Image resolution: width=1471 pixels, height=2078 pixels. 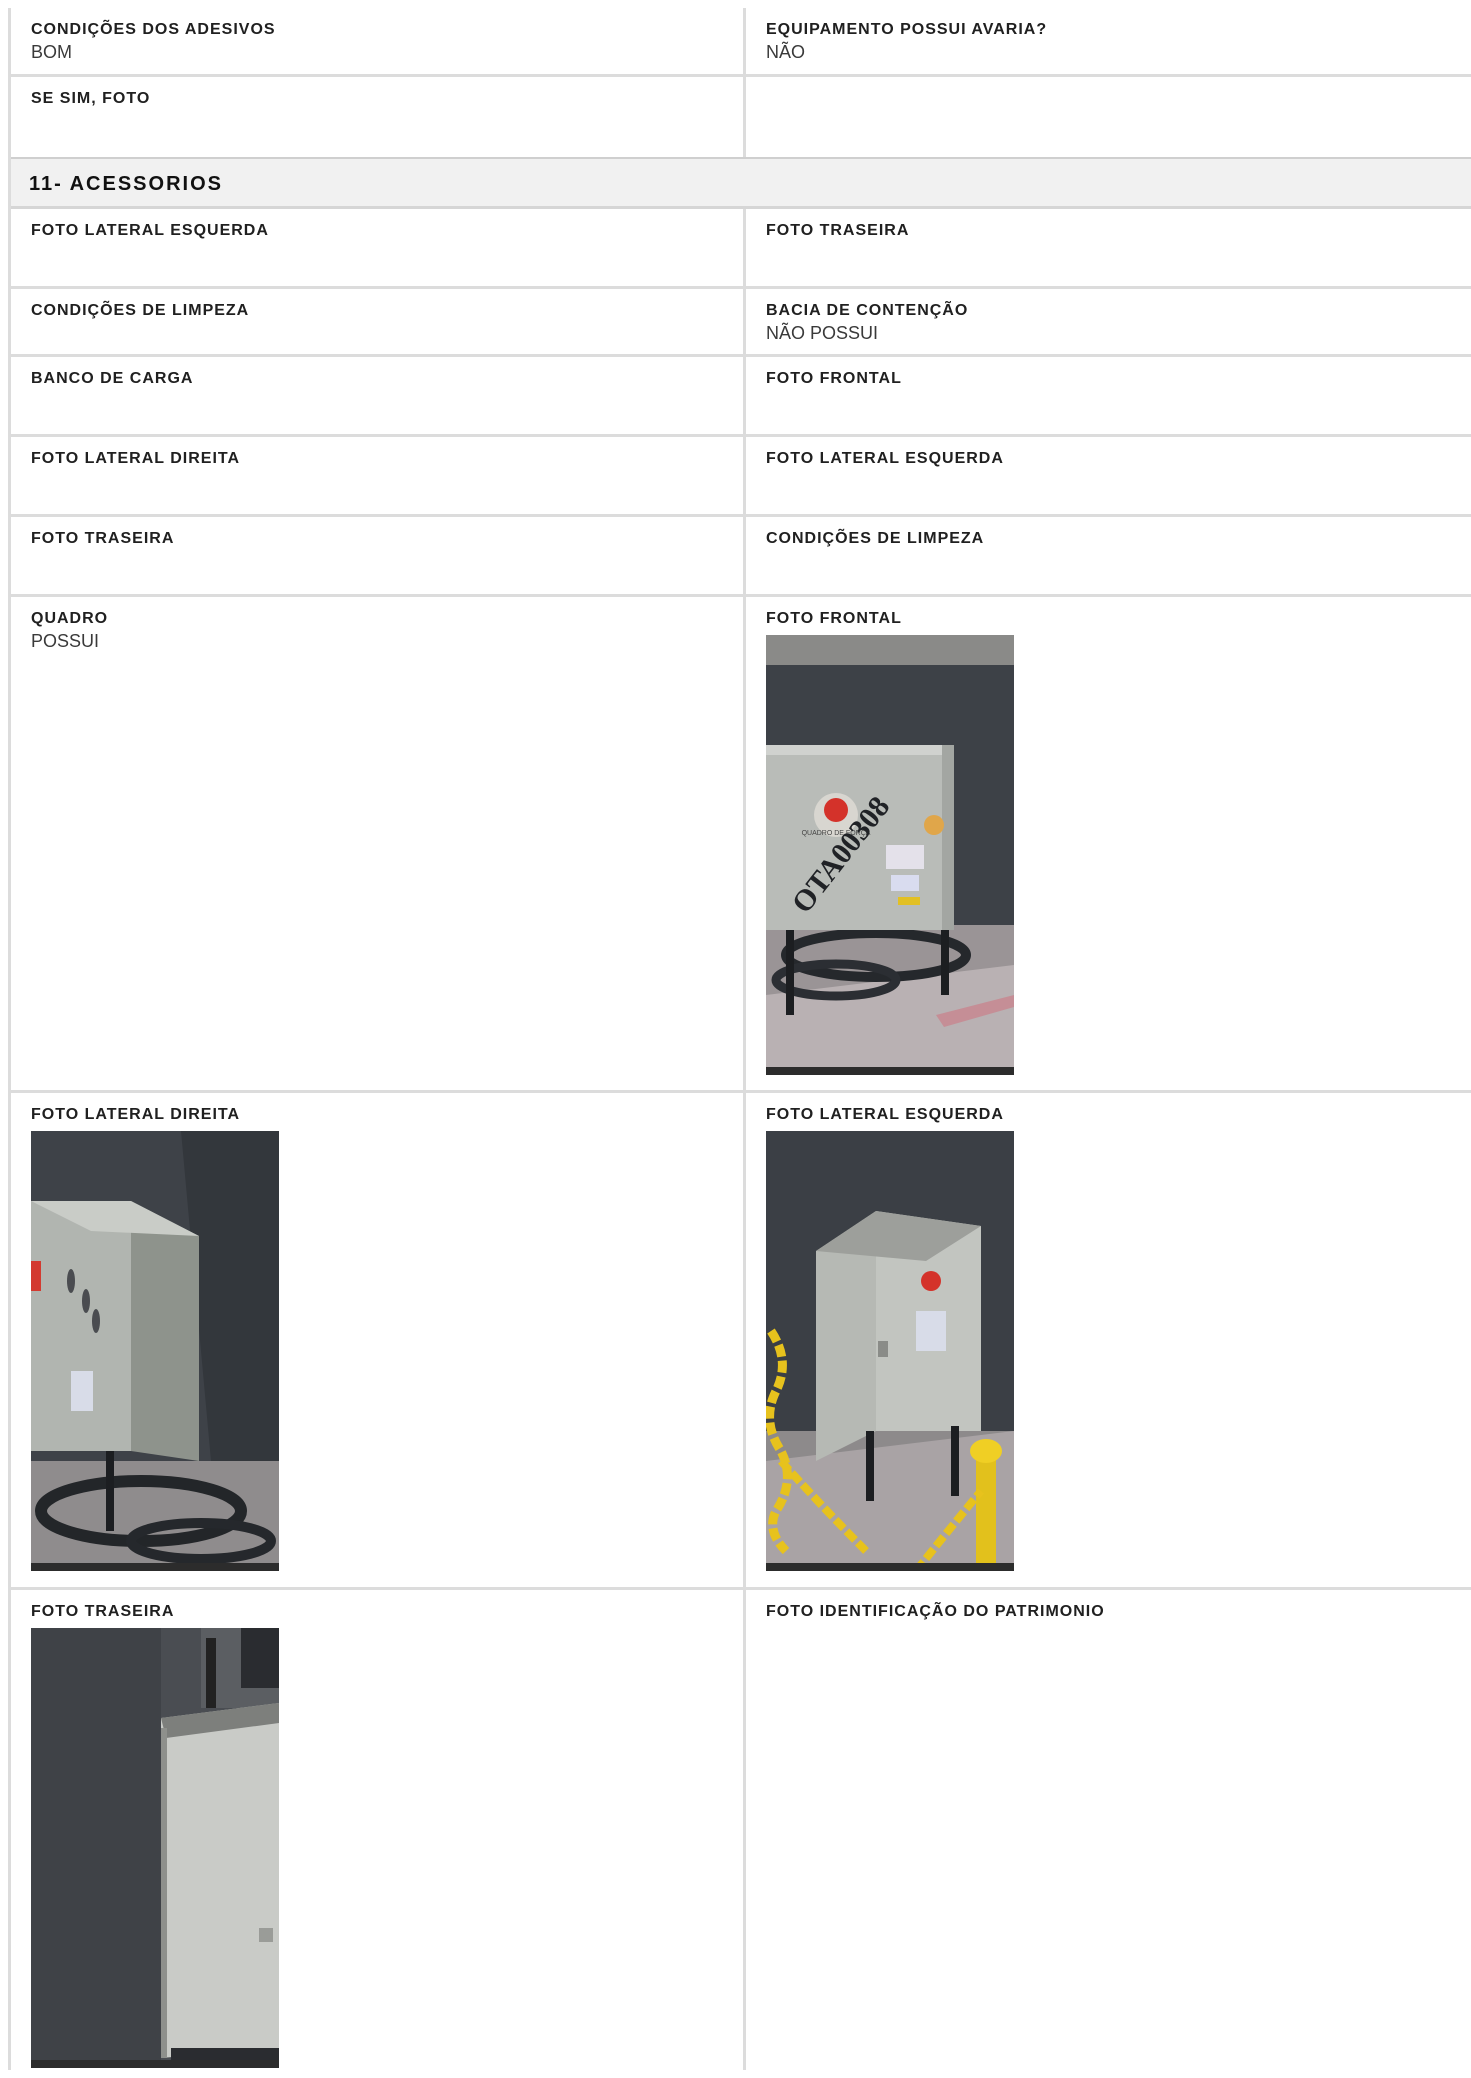 What do you see at coordinates (70, 618) in the screenshot?
I see `field-label: QUADRO` at bounding box center [70, 618].